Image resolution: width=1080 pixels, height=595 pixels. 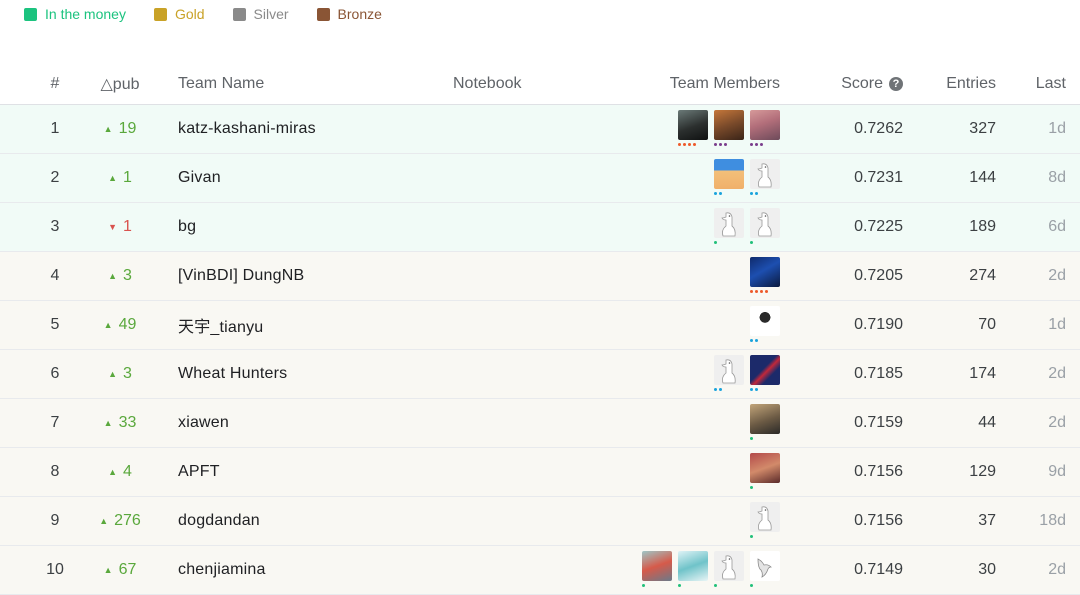 What do you see at coordinates (1057, 226) in the screenshot?
I see `last-submission-cell: 6d` at bounding box center [1057, 226].